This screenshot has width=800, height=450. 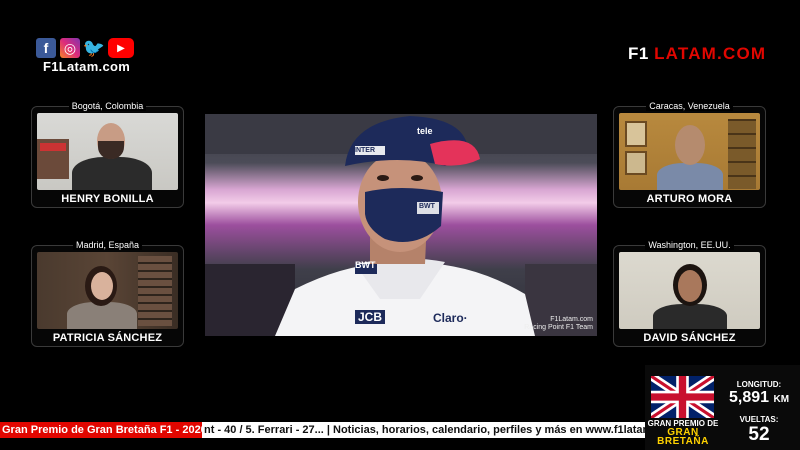 I want to click on panel-location: Washington, EE.UU., so click(x=689, y=245).